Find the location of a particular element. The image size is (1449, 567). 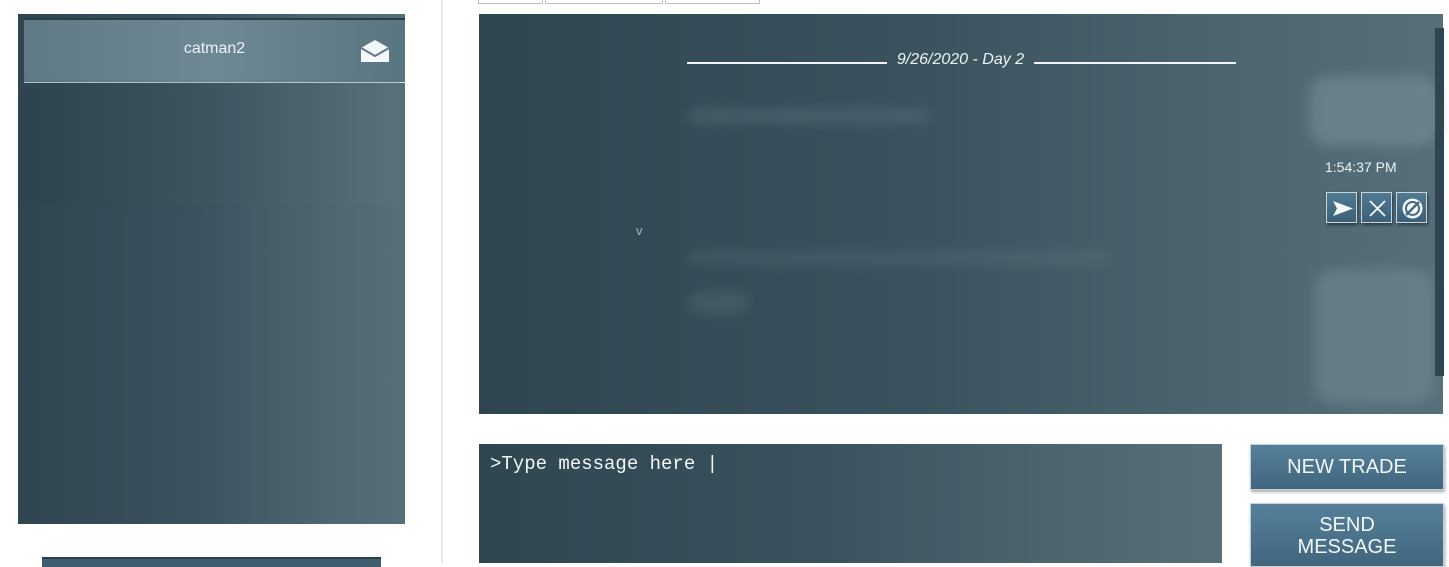

message-input: >Type message here | is located at coordinates (604, 464).